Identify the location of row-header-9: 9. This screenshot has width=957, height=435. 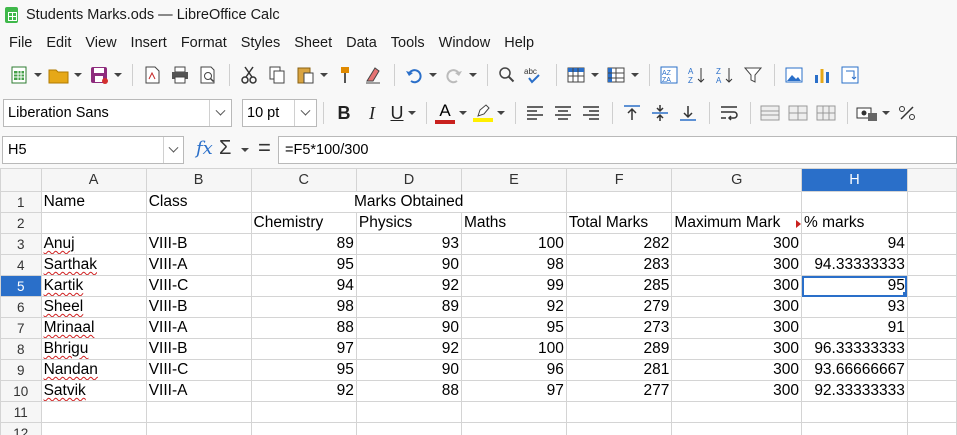
(21, 370).